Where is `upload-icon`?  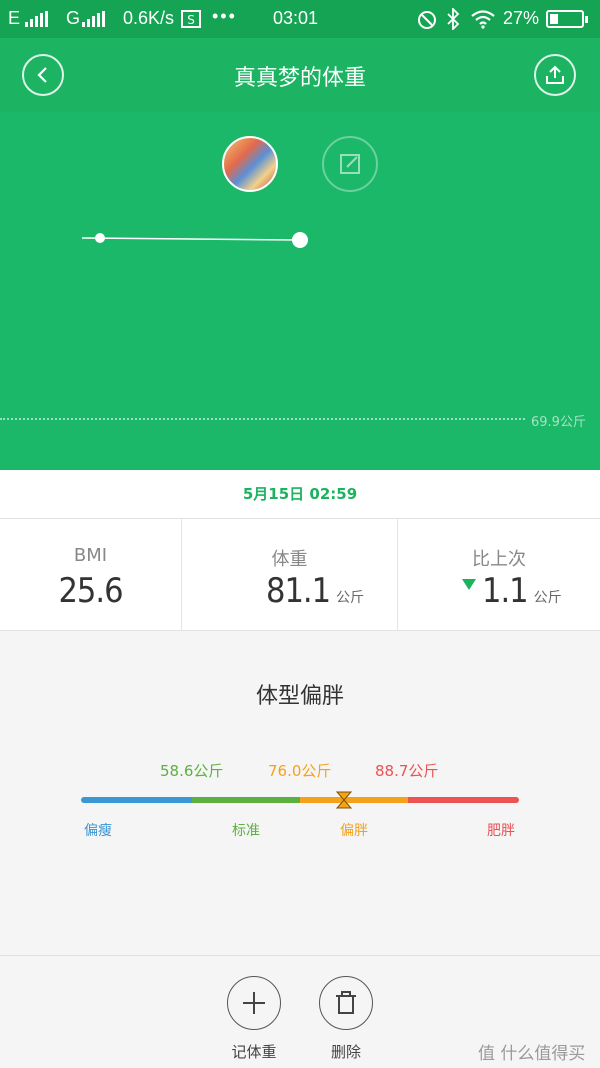
upload-icon is located at coordinates (555, 74).